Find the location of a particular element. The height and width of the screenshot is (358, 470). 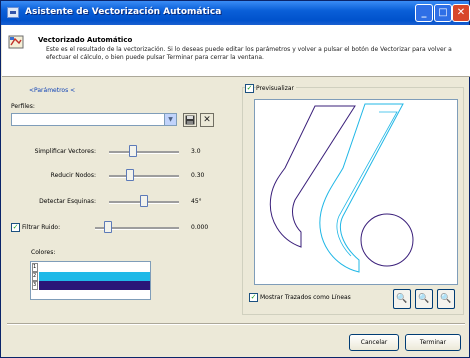

color-swatch-white is located at coordinates (94, 267).